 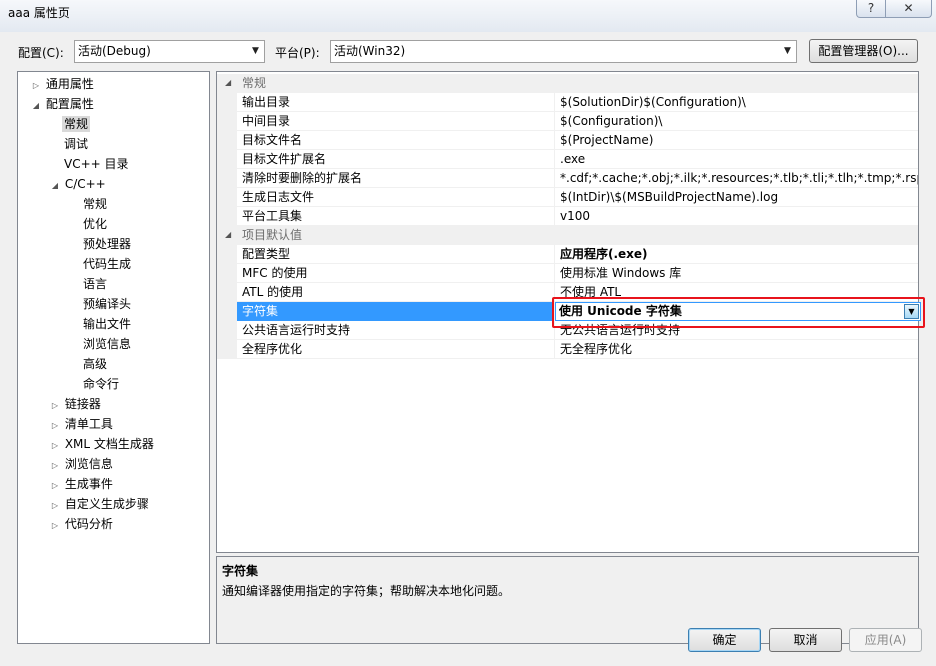 What do you see at coordinates (724, 640) in the screenshot?
I see `ok-button: 确定` at bounding box center [724, 640].